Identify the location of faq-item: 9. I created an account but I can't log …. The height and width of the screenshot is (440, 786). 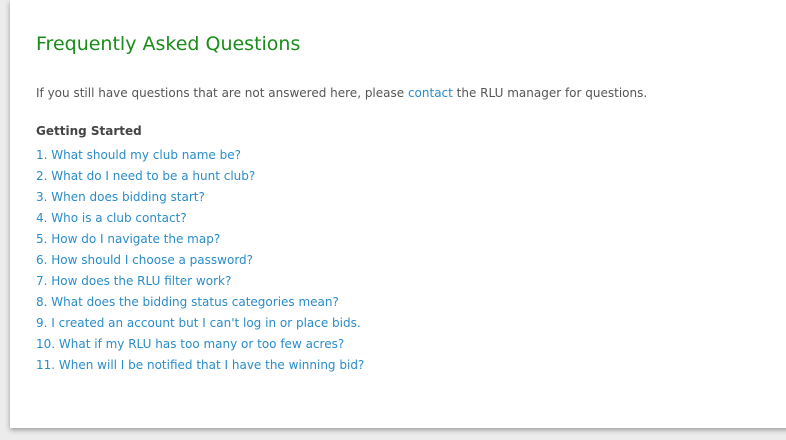
(200, 323).